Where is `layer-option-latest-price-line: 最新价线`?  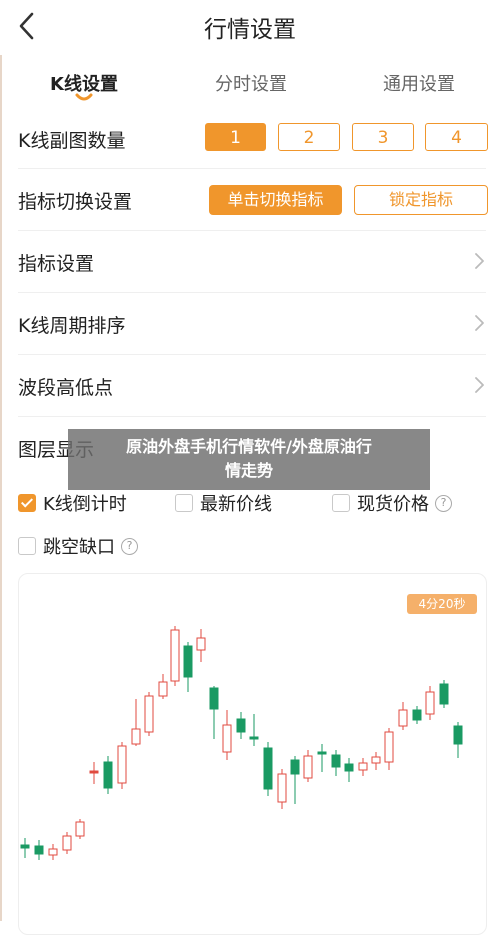 layer-option-latest-price-line: 最新价线 is located at coordinates (223, 503).